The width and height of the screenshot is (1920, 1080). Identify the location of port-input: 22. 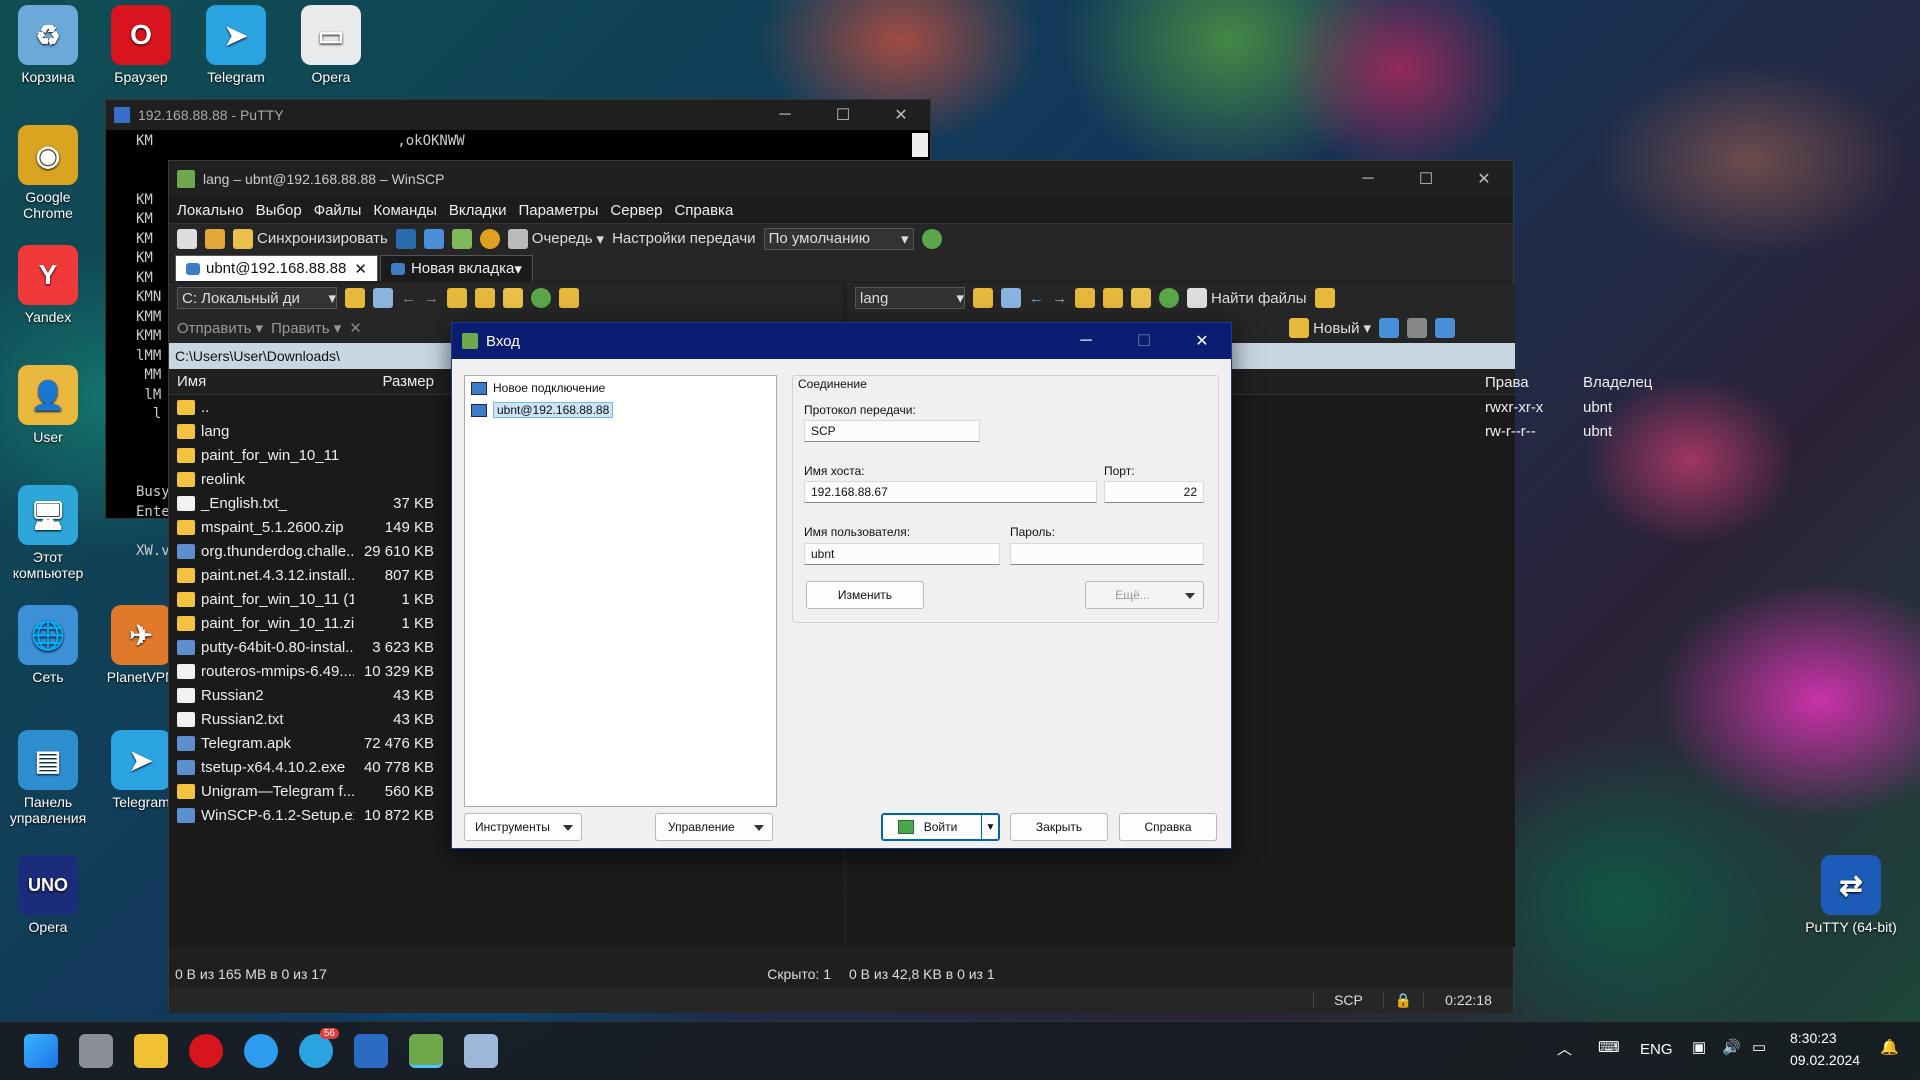
(1154, 492).